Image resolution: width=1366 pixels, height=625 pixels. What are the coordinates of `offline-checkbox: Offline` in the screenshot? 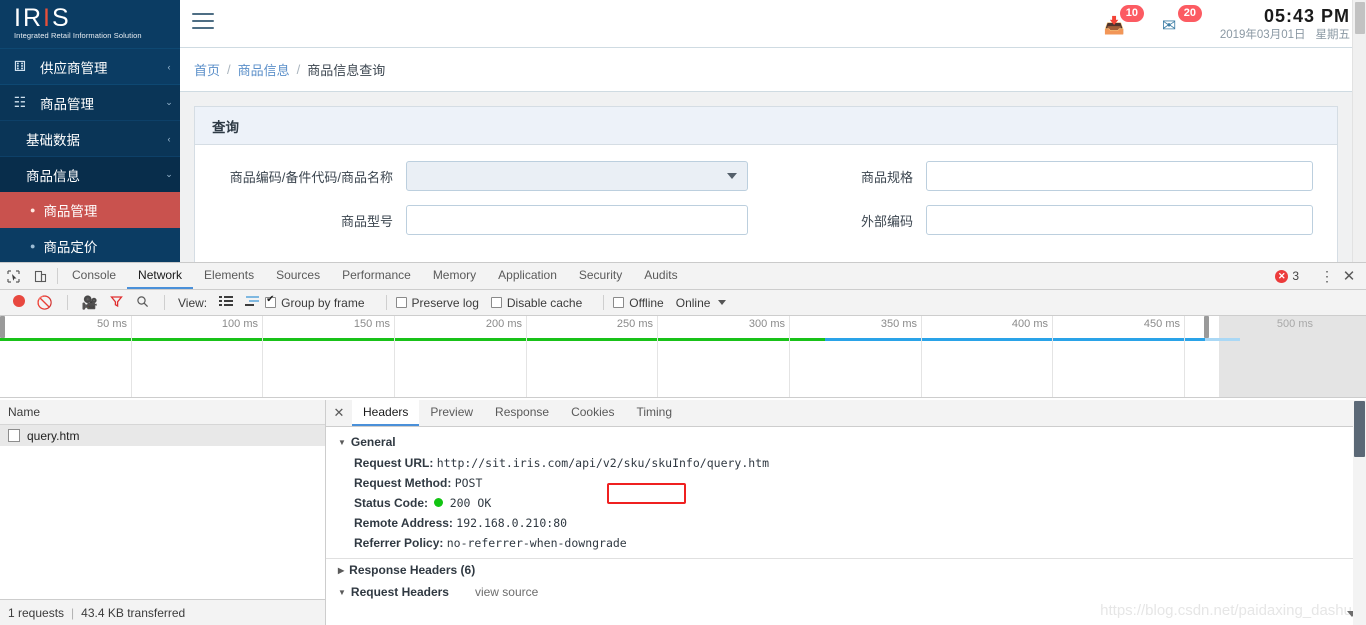 It's located at (638, 303).